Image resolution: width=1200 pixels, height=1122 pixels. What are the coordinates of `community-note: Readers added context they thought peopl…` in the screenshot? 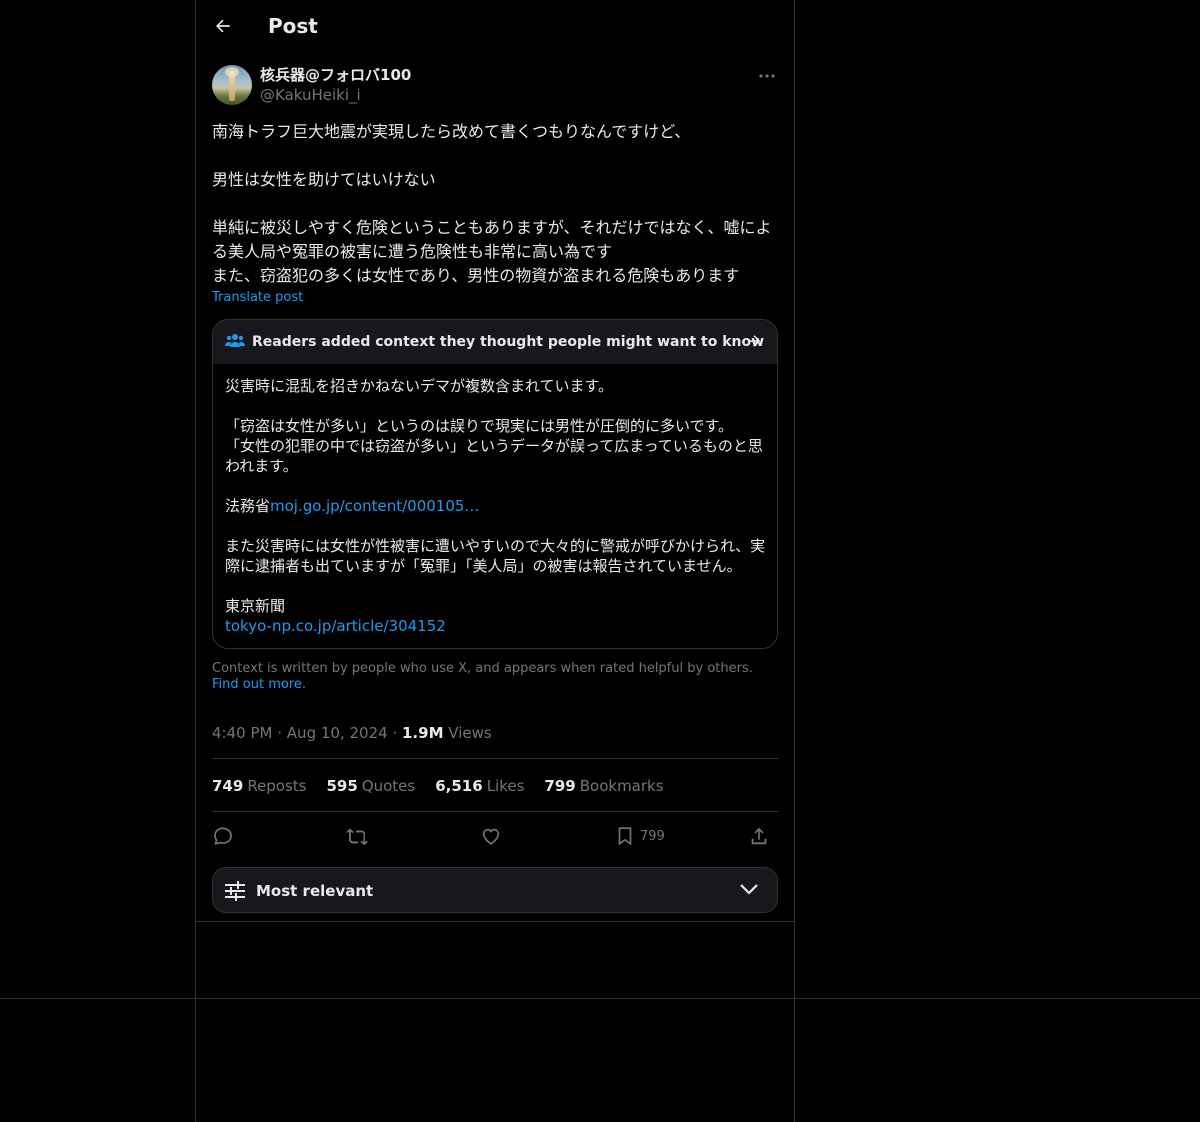 It's located at (495, 484).